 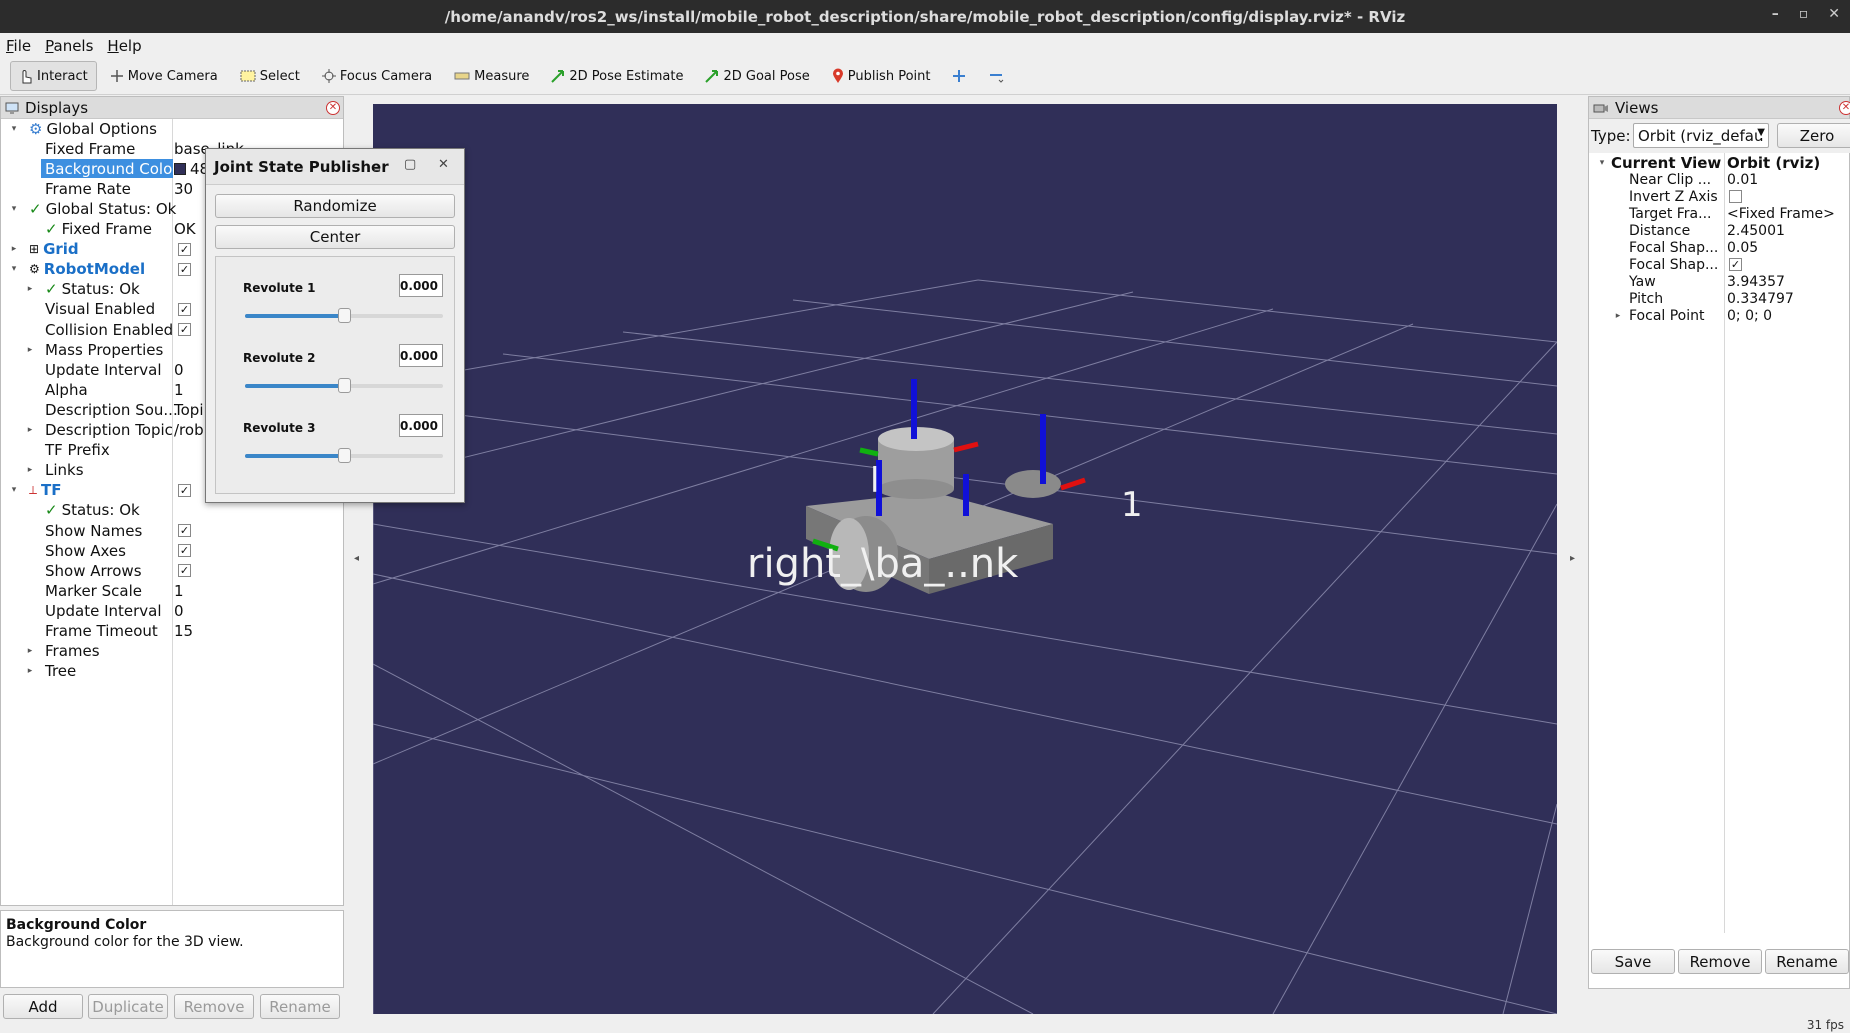 What do you see at coordinates (188, 410) in the screenshot?
I see `row-value: Topi` at bounding box center [188, 410].